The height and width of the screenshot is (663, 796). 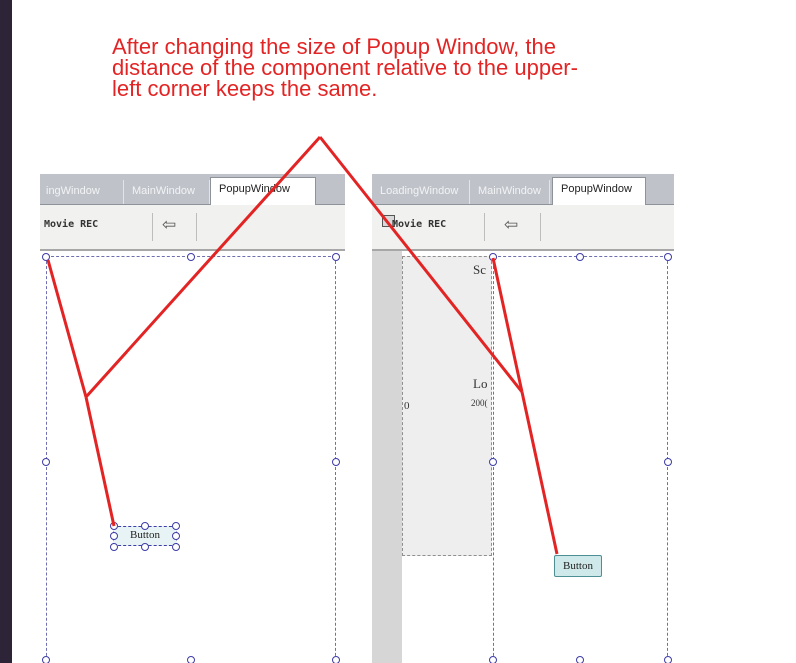 I want to click on behind-text-fragment: 0, so click(x=407, y=406).